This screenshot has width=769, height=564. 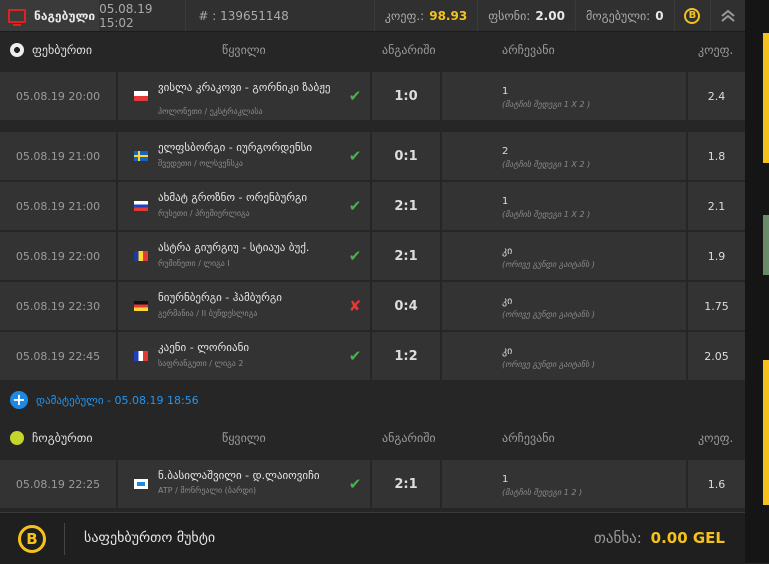 I want to click on side-banner, so click(x=757, y=281).